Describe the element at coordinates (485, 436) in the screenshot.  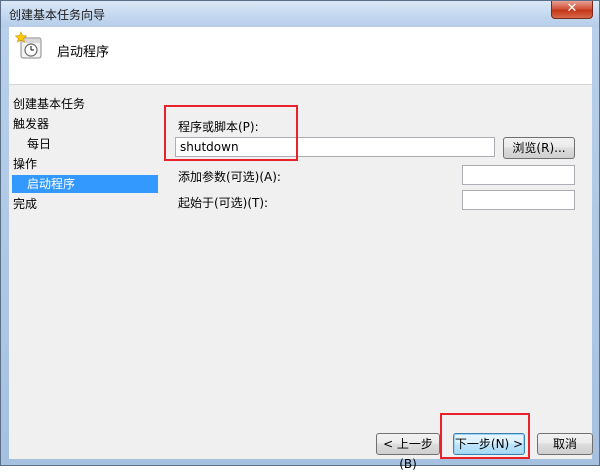
I see `highlight-next-box` at that location.